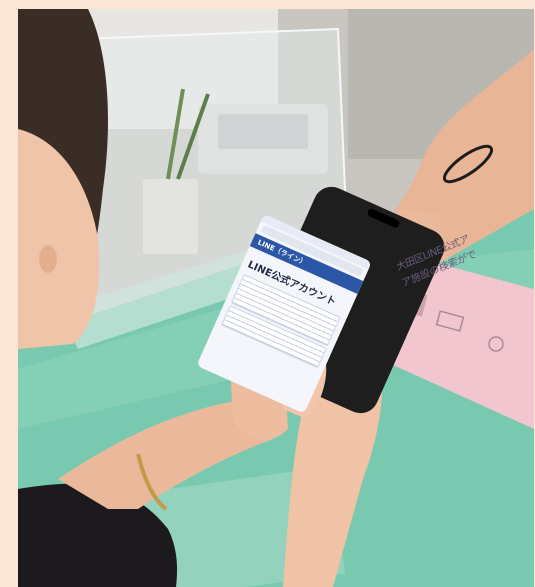 This screenshot has width=535, height=587. What do you see at coordinates (170, 216) in the screenshot?
I see `pen-holder` at bounding box center [170, 216].